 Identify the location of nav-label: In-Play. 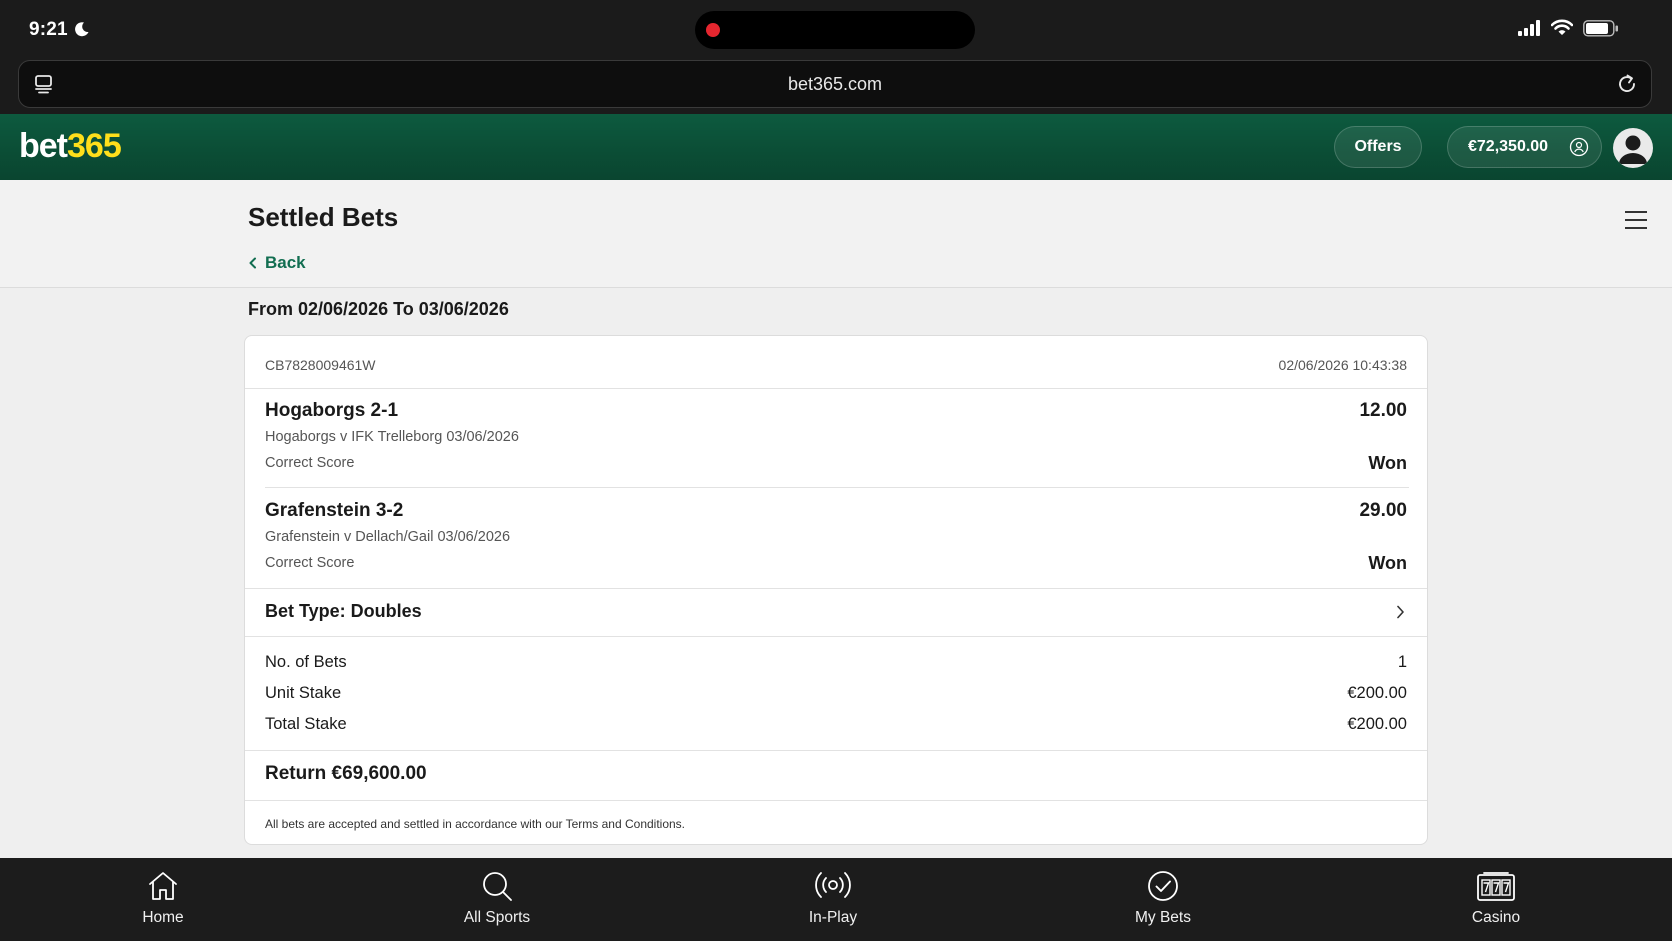
(833, 917).